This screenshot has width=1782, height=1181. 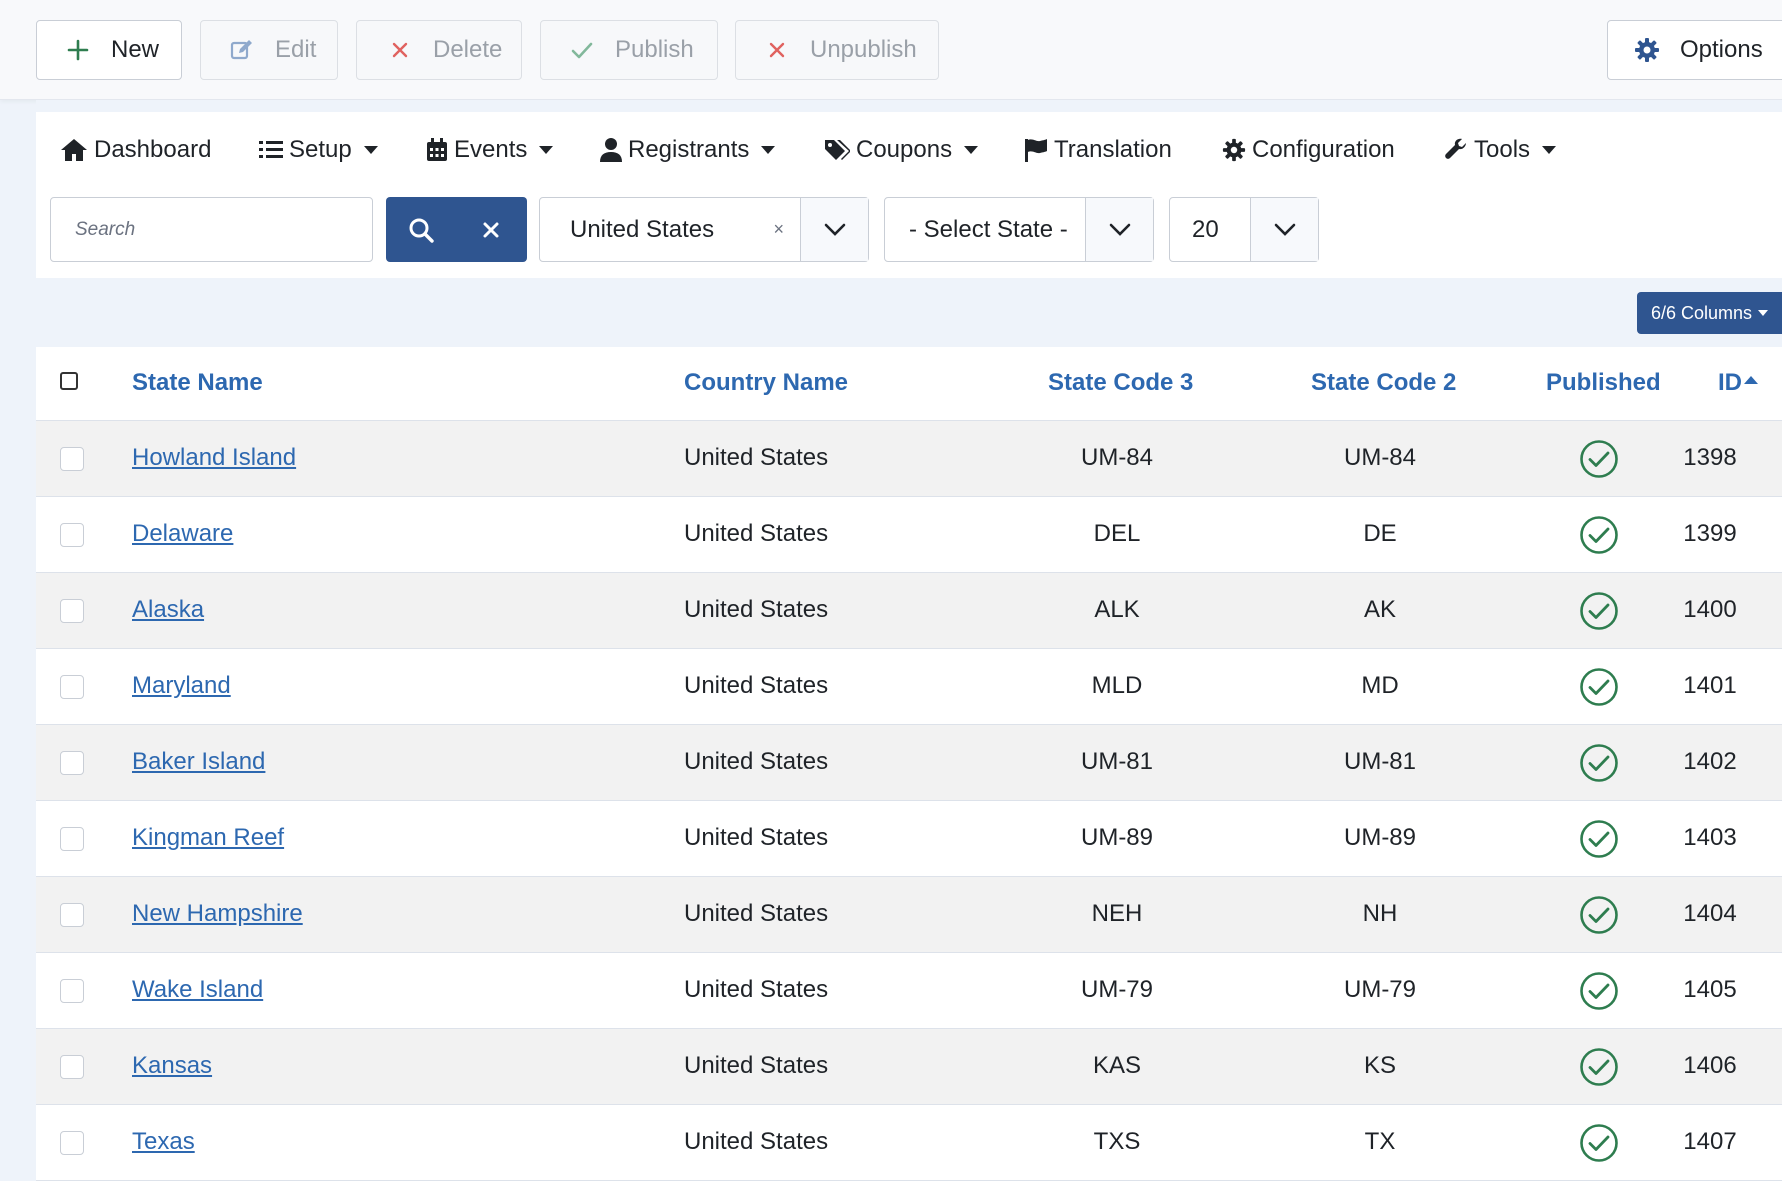 What do you see at coordinates (1710, 609) in the screenshot?
I see `id-cell: 1400` at bounding box center [1710, 609].